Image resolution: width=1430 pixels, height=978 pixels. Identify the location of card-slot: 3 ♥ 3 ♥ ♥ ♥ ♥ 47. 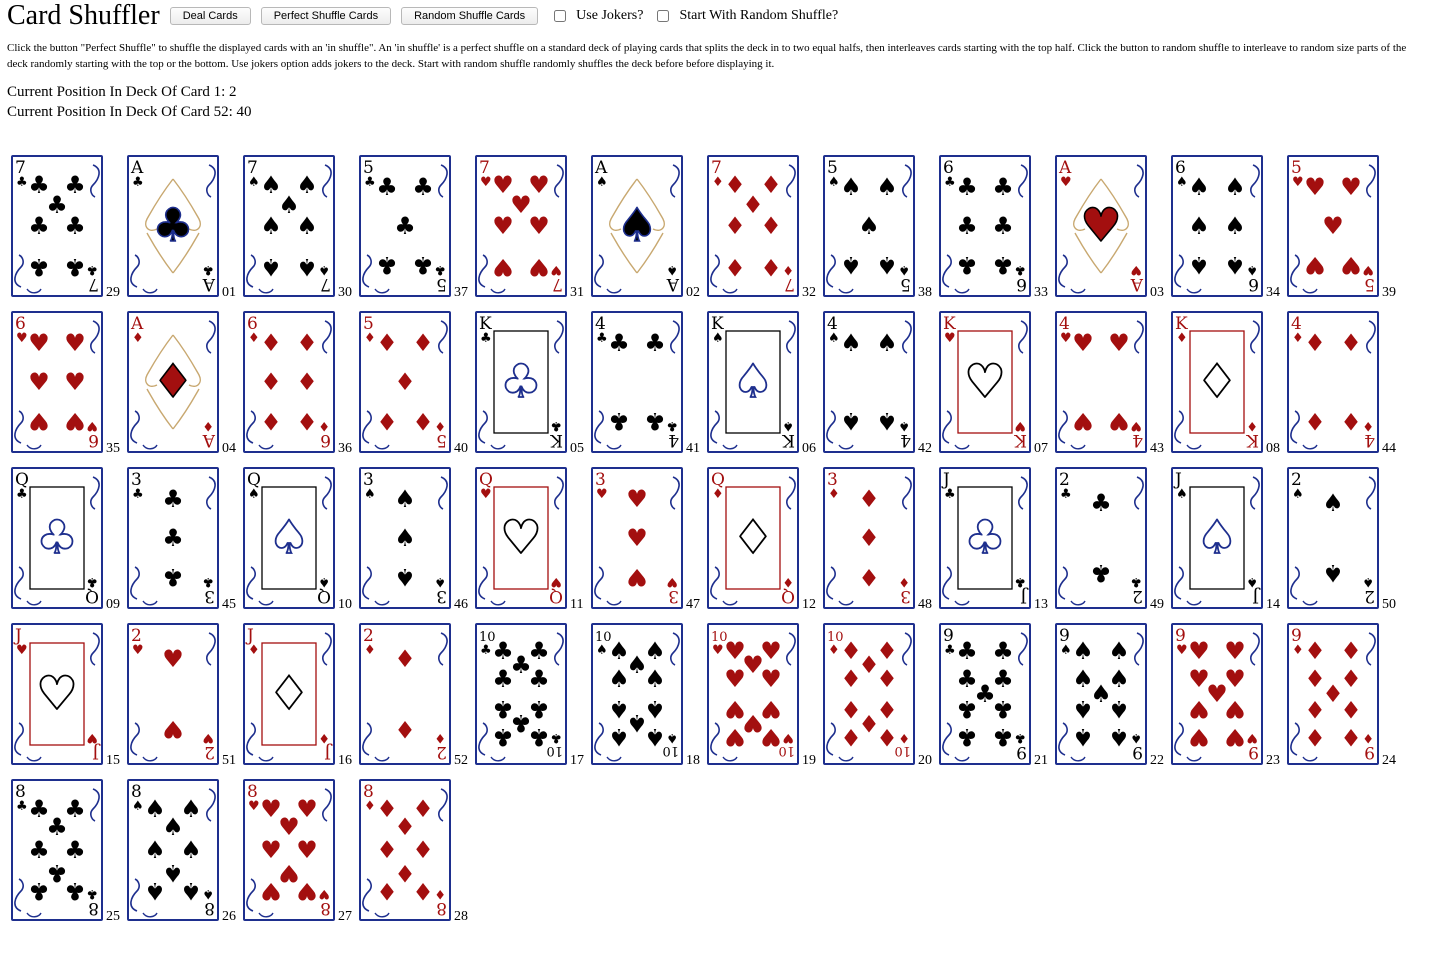
(649, 545).